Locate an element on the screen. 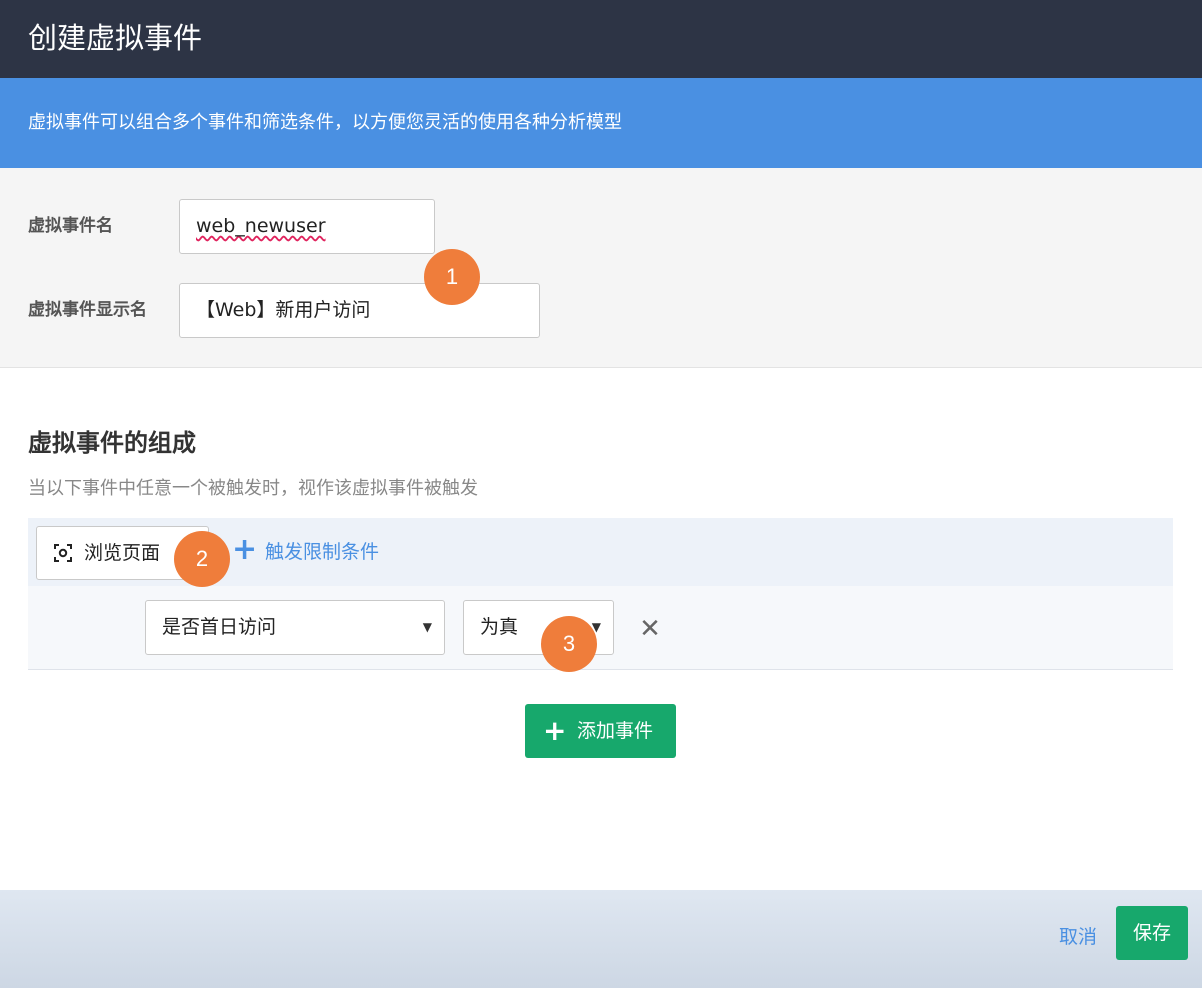 This screenshot has height=988, width=1202. dialog-header: 创建虚拟事件 is located at coordinates (601, 39).